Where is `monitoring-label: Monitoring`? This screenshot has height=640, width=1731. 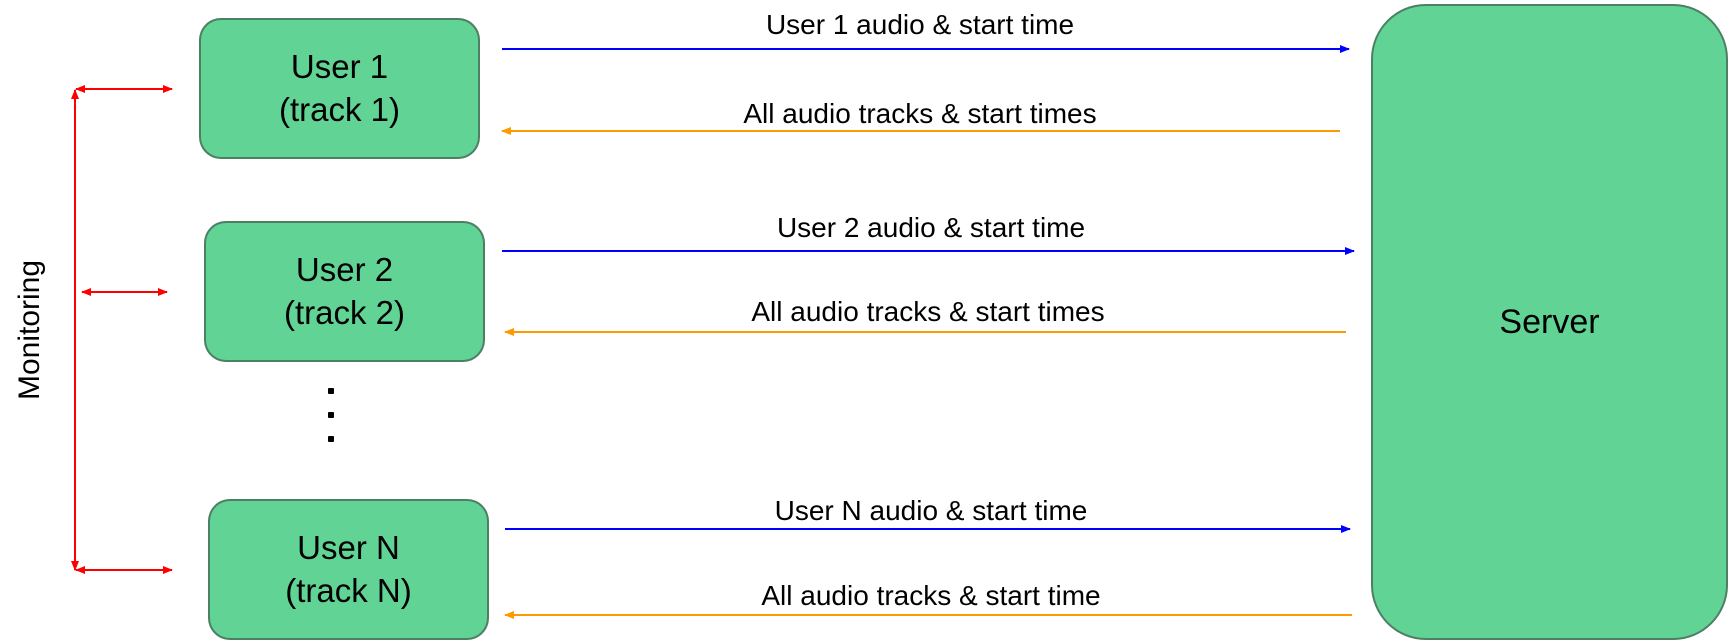
monitoring-label: Monitoring is located at coordinates (29, 330).